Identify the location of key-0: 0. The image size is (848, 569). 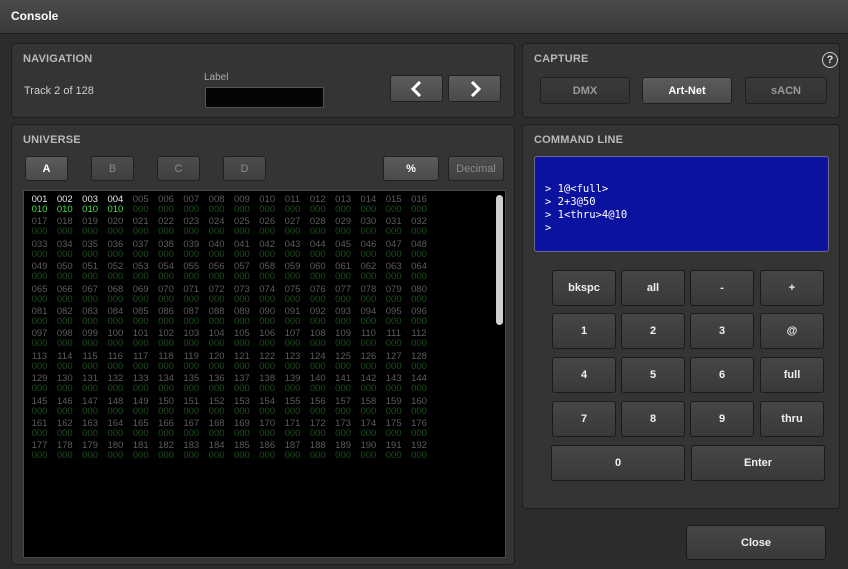
(618, 463).